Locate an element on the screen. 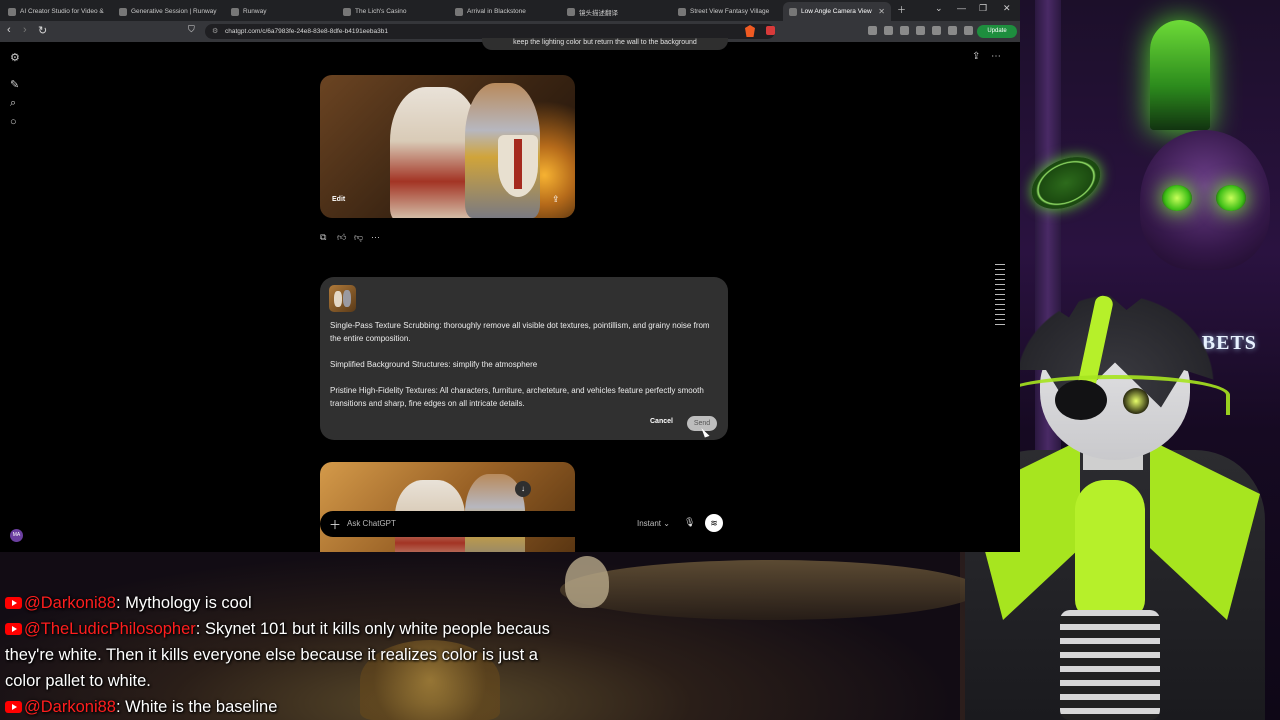 Image resolution: width=1280 pixels, height=720 pixels. browser-tab: AI Creator Studio for Video & is located at coordinates (58, 11).